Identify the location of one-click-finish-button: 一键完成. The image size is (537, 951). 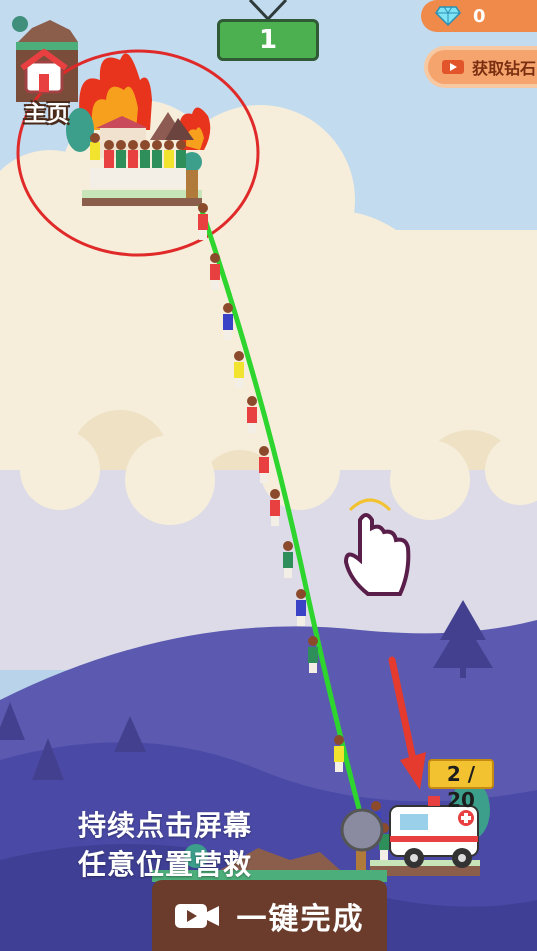
(269, 915).